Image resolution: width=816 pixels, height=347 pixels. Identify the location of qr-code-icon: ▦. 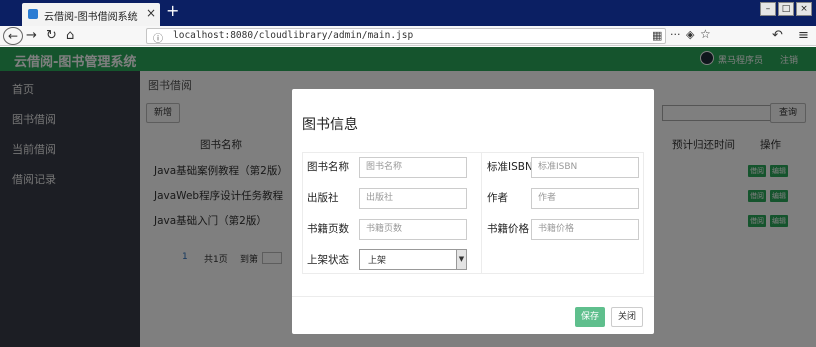
(657, 35).